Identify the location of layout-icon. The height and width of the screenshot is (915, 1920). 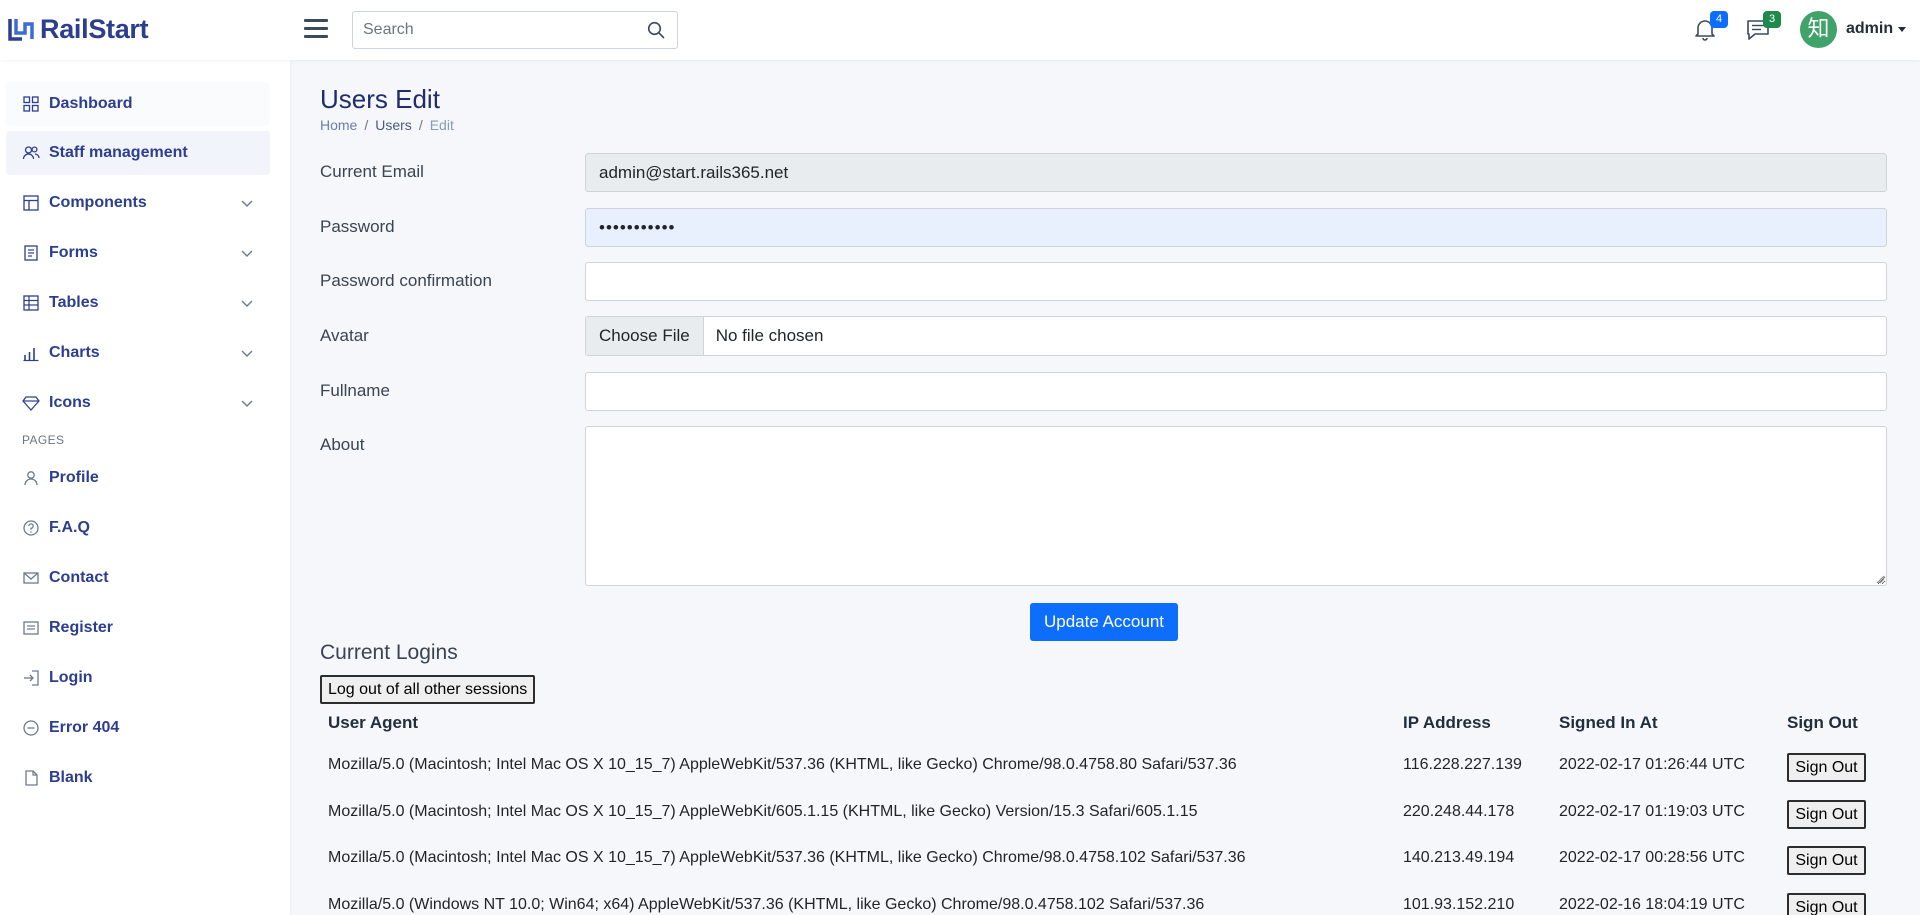
(31, 203).